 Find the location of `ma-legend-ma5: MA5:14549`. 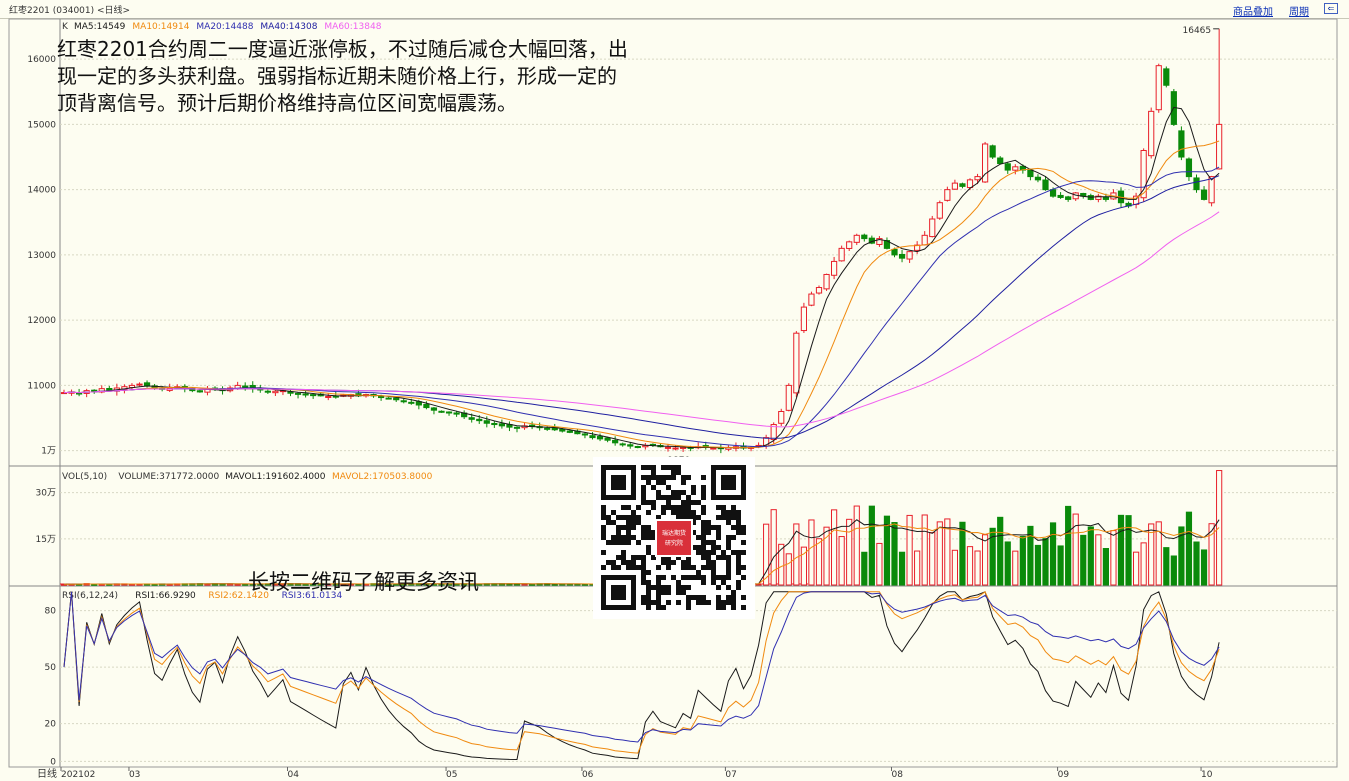

ma-legend-ma5: MA5:14549 is located at coordinates (100, 27).